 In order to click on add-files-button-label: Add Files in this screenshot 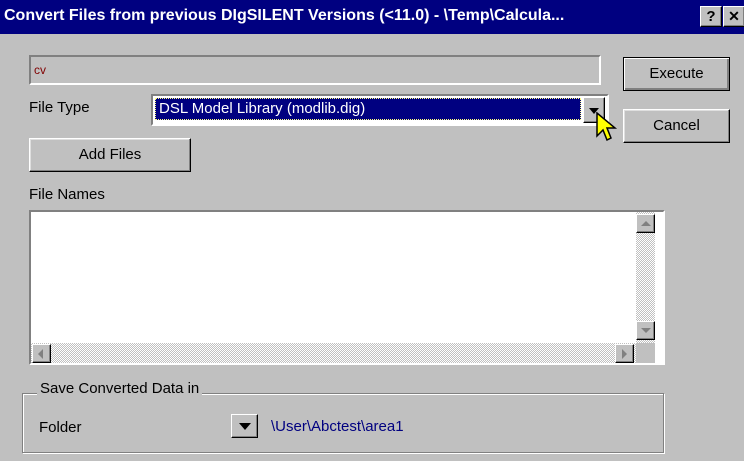, I will do `click(110, 154)`.